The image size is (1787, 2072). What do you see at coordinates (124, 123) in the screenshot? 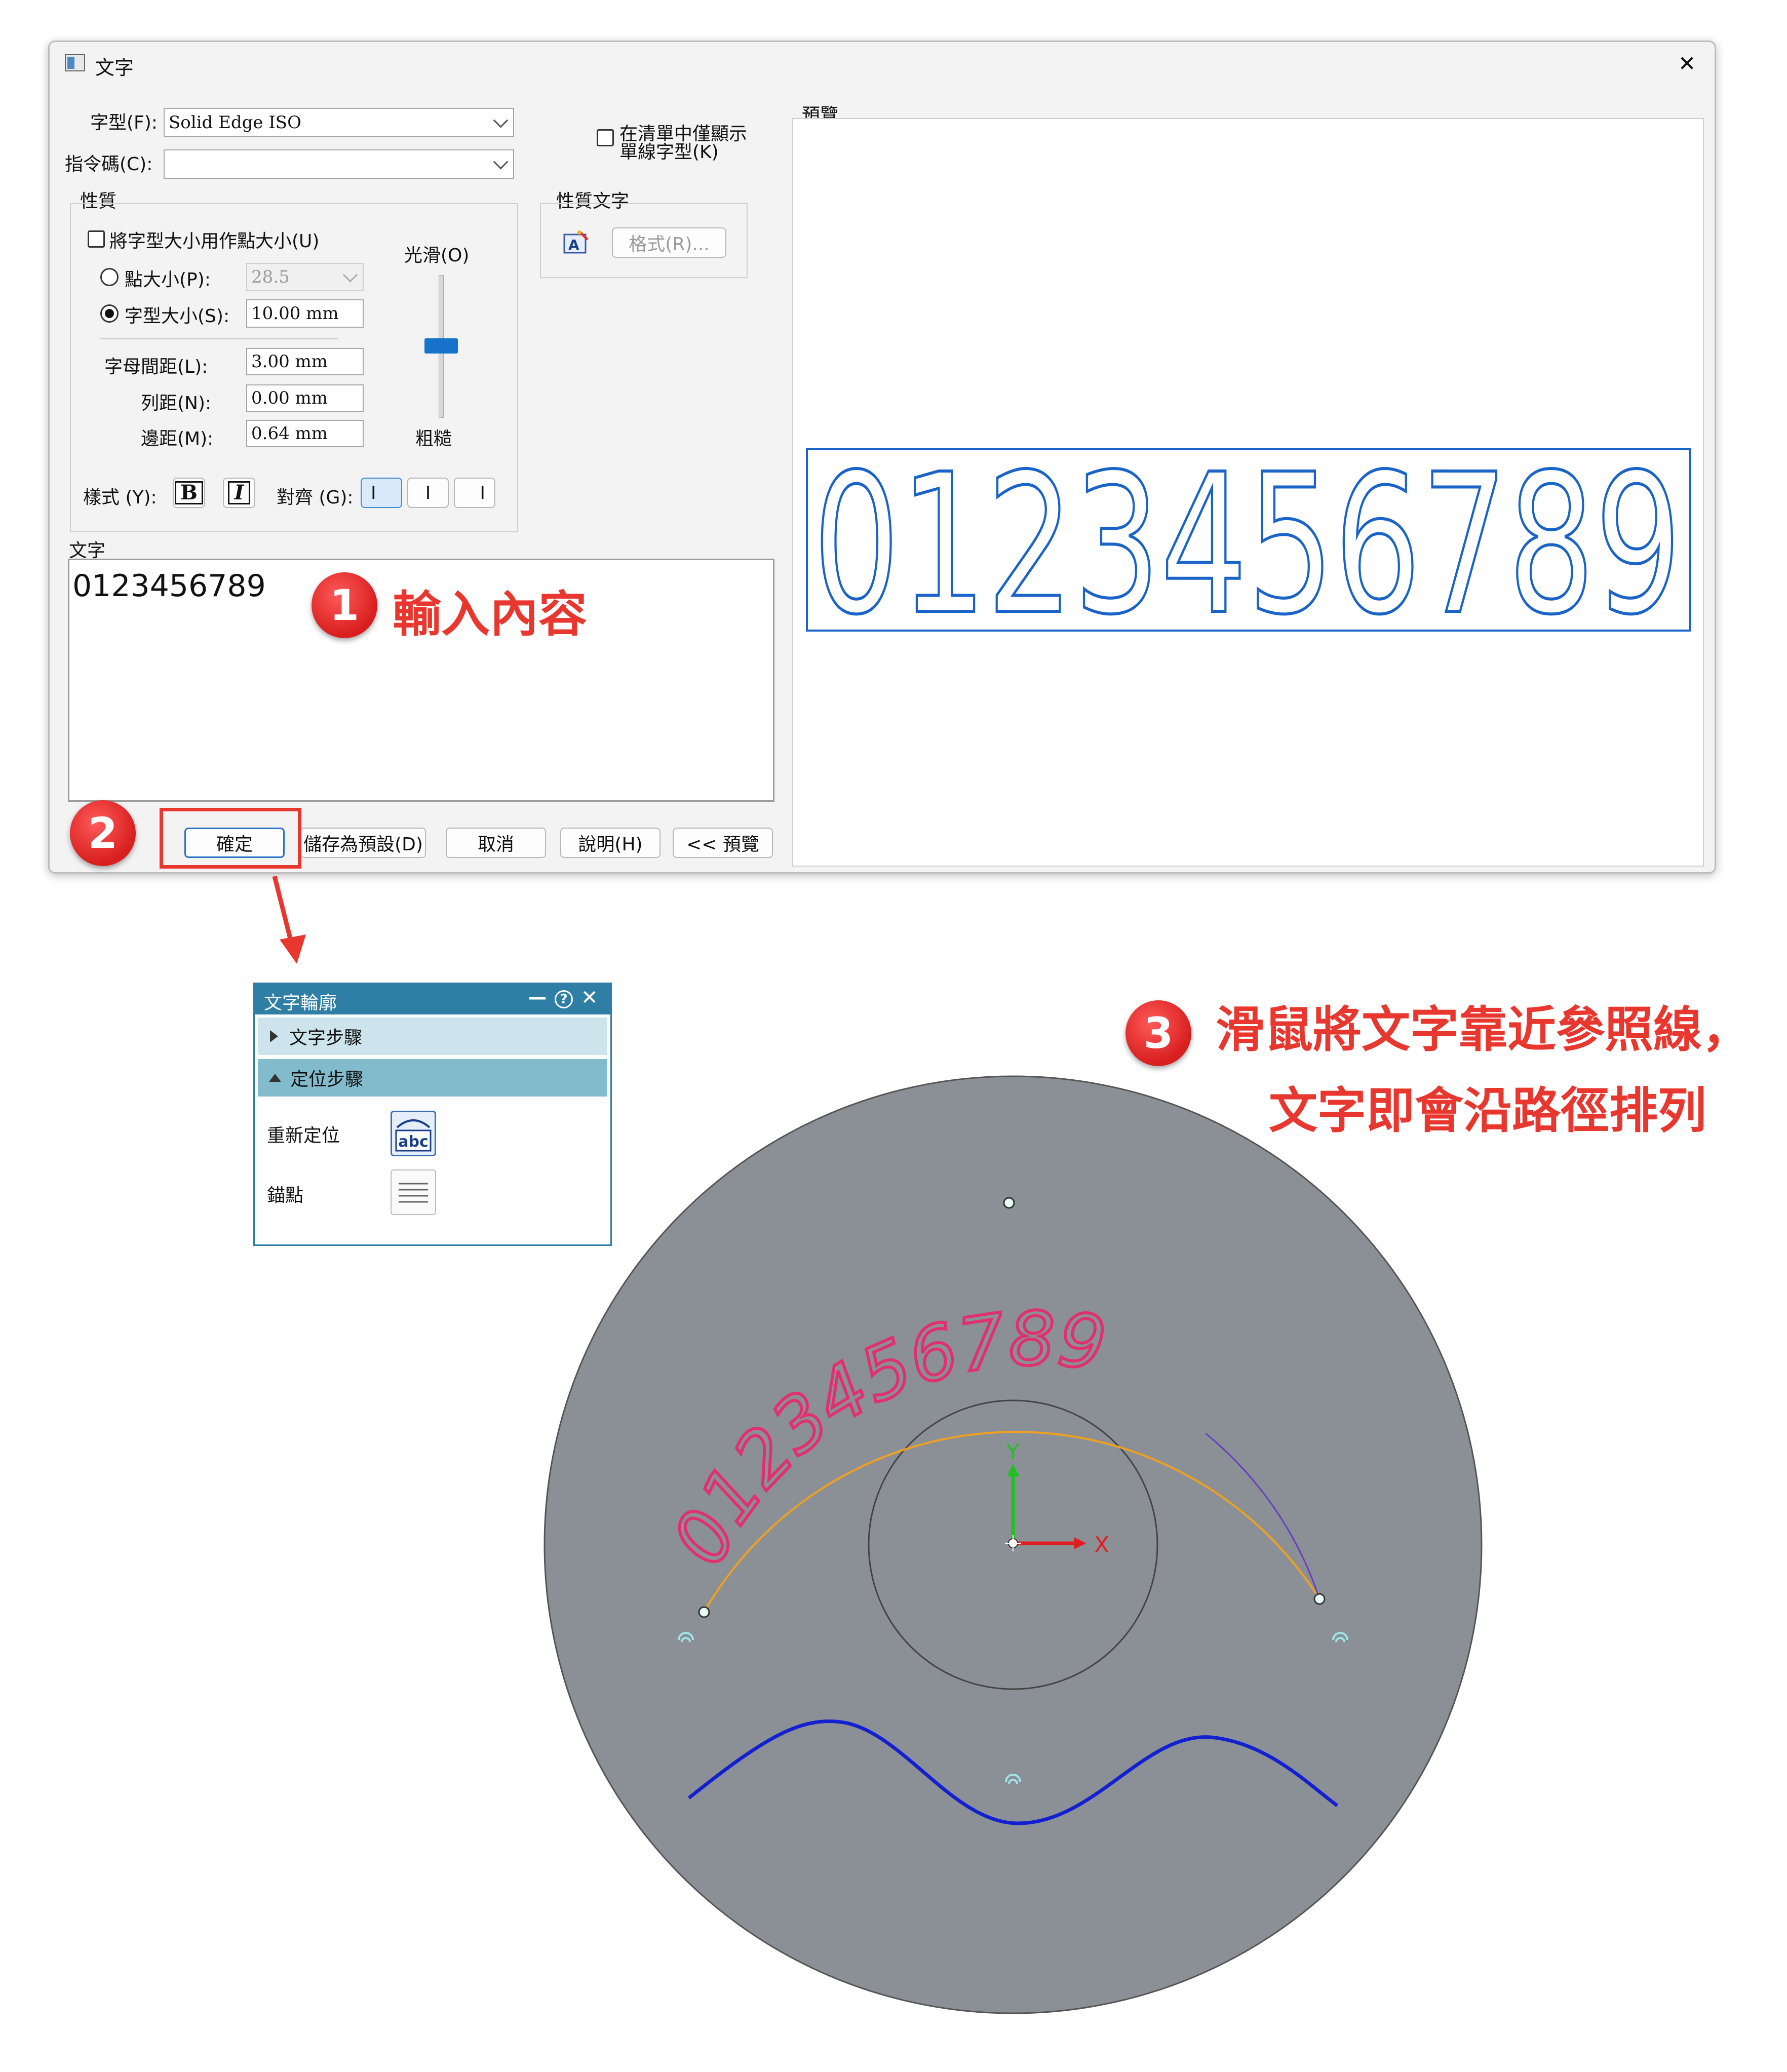
I see `font-label: 字型(F):` at bounding box center [124, 123].